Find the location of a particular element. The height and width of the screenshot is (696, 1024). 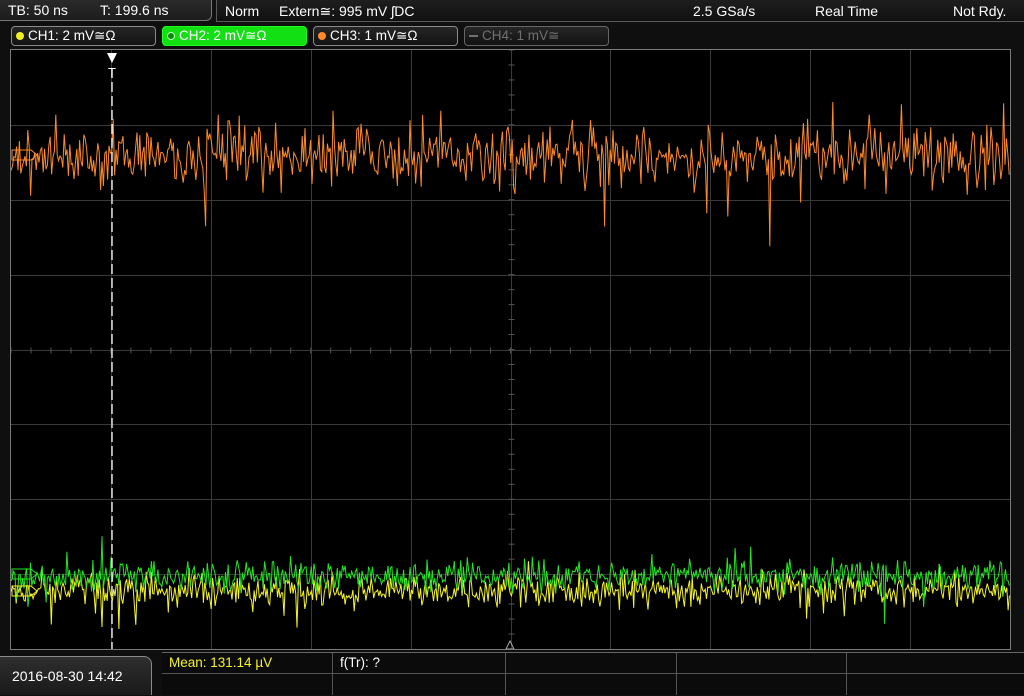

sample-rate: 2.5 GSa/s is located at coordinates (724, 11).